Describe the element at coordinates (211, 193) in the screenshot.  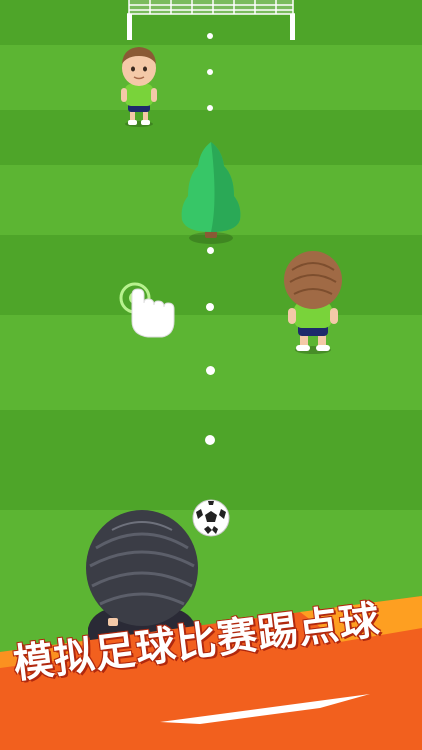
I see `tree-icon` at that location.